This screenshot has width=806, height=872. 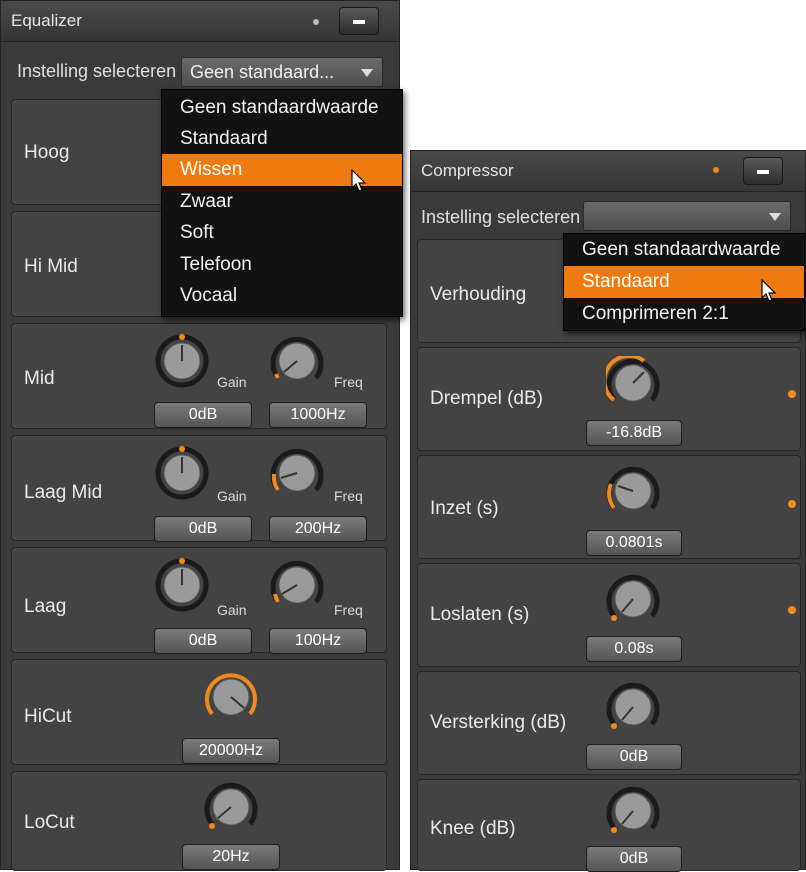 I want to click on hicut-value-box: 20000Hz, so click(x=231, y=751).